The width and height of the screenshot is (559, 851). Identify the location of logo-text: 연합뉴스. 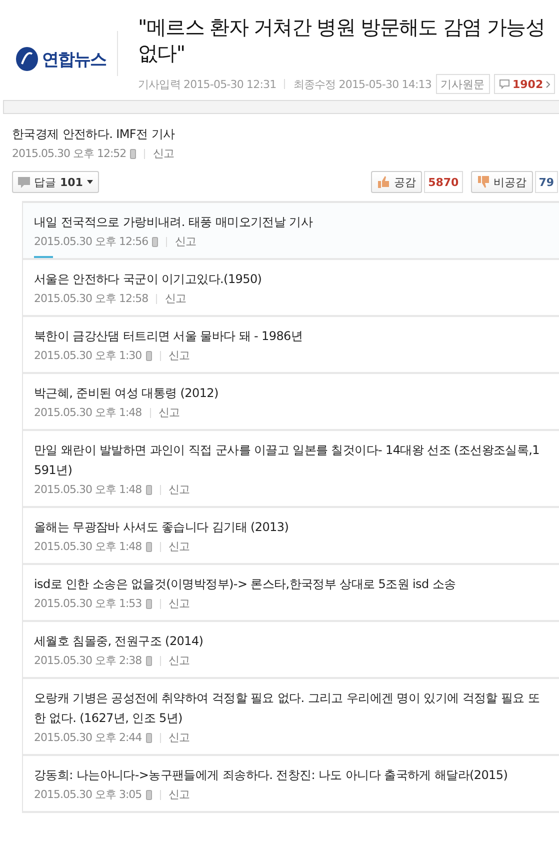
(74, 59).